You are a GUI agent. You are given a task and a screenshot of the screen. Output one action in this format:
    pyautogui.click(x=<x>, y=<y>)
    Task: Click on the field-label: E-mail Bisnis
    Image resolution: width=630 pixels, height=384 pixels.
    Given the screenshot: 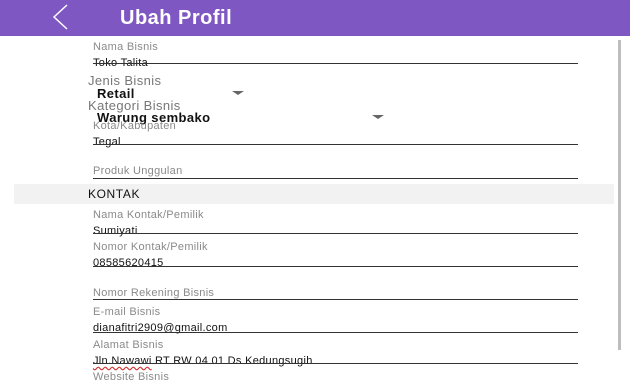 What is the action you would take?
    pyautogui.click(x=127, y=312)
    